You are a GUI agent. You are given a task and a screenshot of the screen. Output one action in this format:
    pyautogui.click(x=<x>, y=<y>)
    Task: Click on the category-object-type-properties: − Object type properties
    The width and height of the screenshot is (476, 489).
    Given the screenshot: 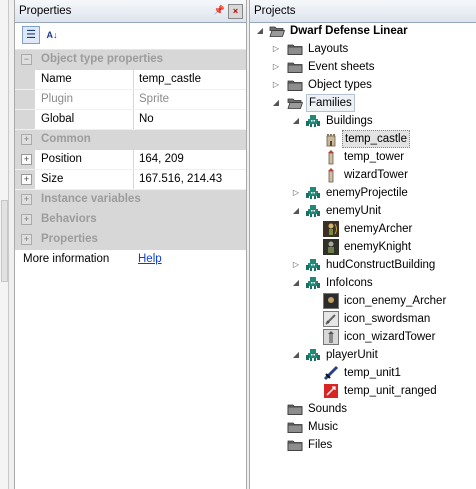 What is the action you would take?
    pyautogui.click(x=130, y=60)
    